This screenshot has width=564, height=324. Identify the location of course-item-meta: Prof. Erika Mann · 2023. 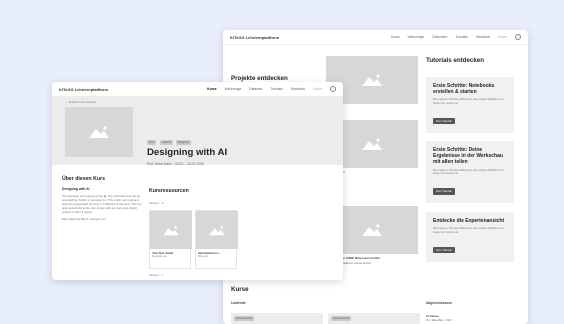
(439, 320).